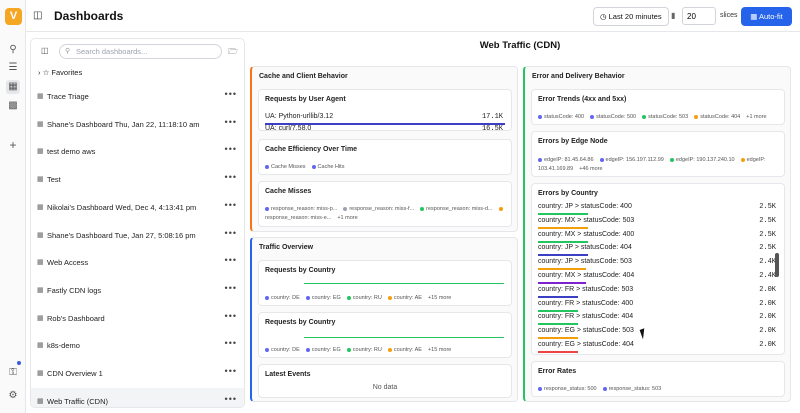 The width and height of the screenshot is (800, 413). I want to click on sidebar-item: ▦ Fastly CDN logs •••, so click(137, 290).